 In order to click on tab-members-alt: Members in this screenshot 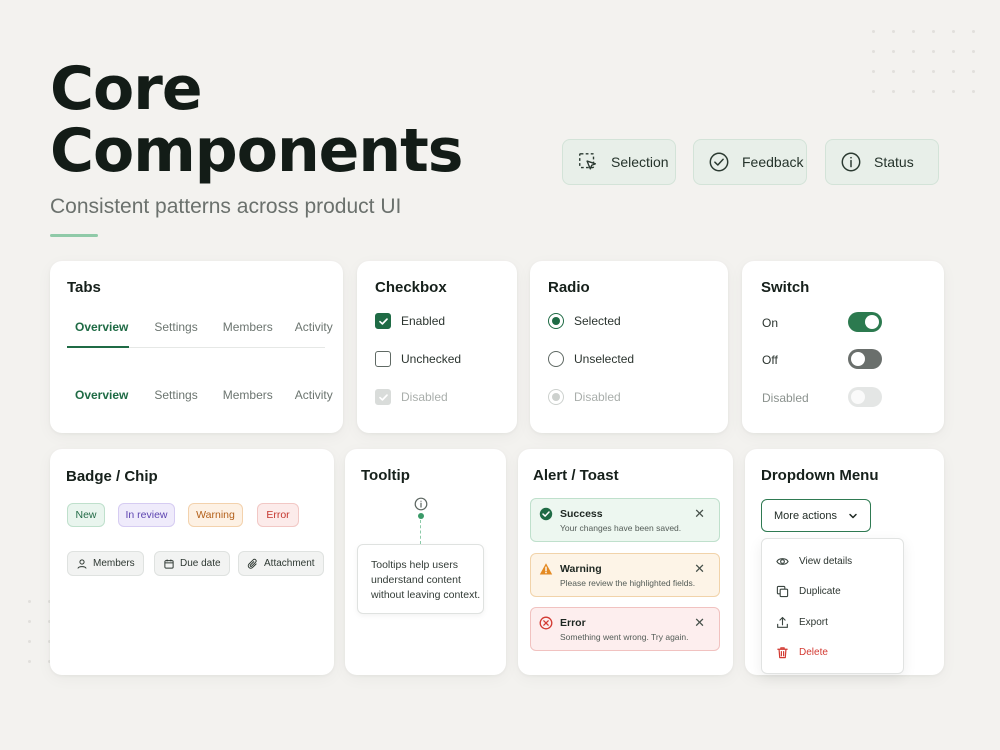, I will do `click(248, 395)`.